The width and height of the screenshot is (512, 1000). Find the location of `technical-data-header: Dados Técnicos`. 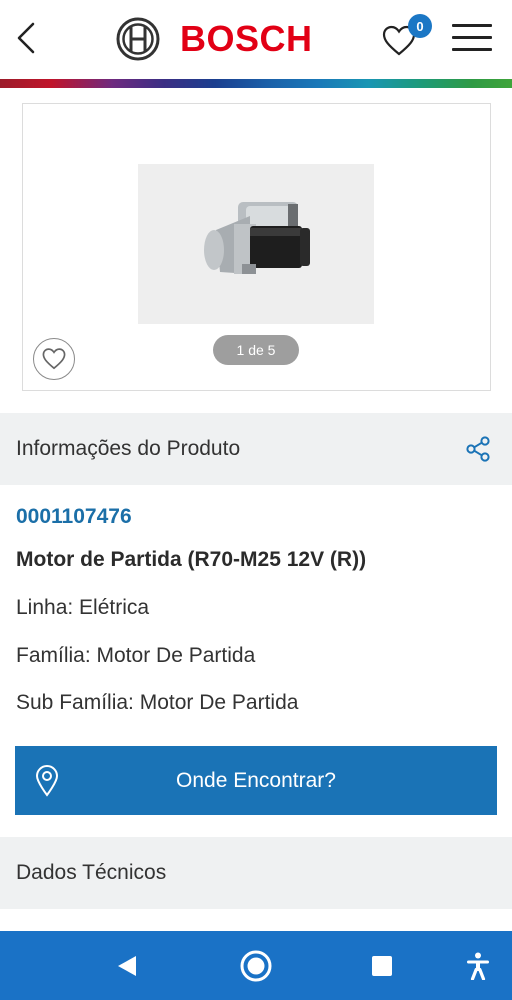

technical-data-header: Dados Técnicos is located at coordinates (256, 873).